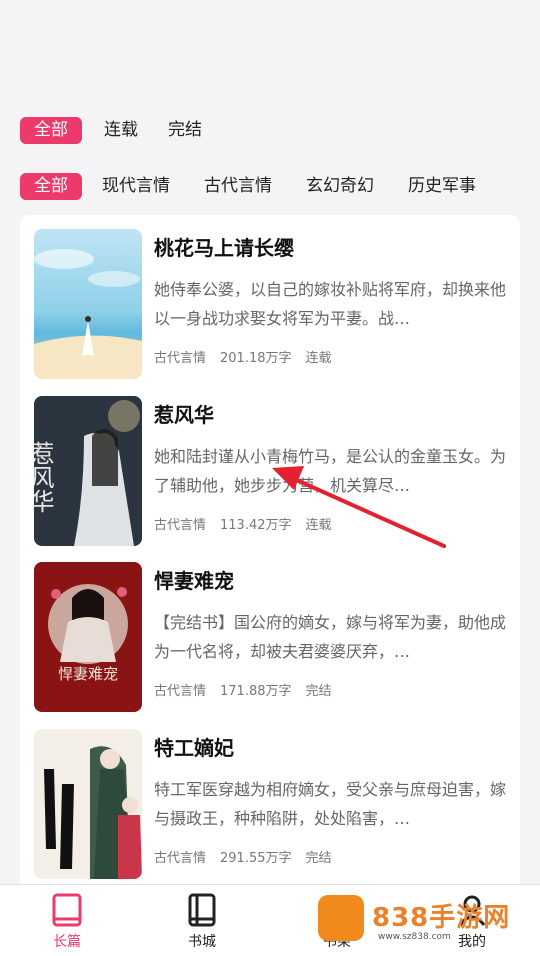 Image resolution: width=540 pixels, height=956 pixels. What do you see at coordinates (256, 358) in the screenshot?
I see `book-word-count: 201.18万字` at bounding box center [256, 358].